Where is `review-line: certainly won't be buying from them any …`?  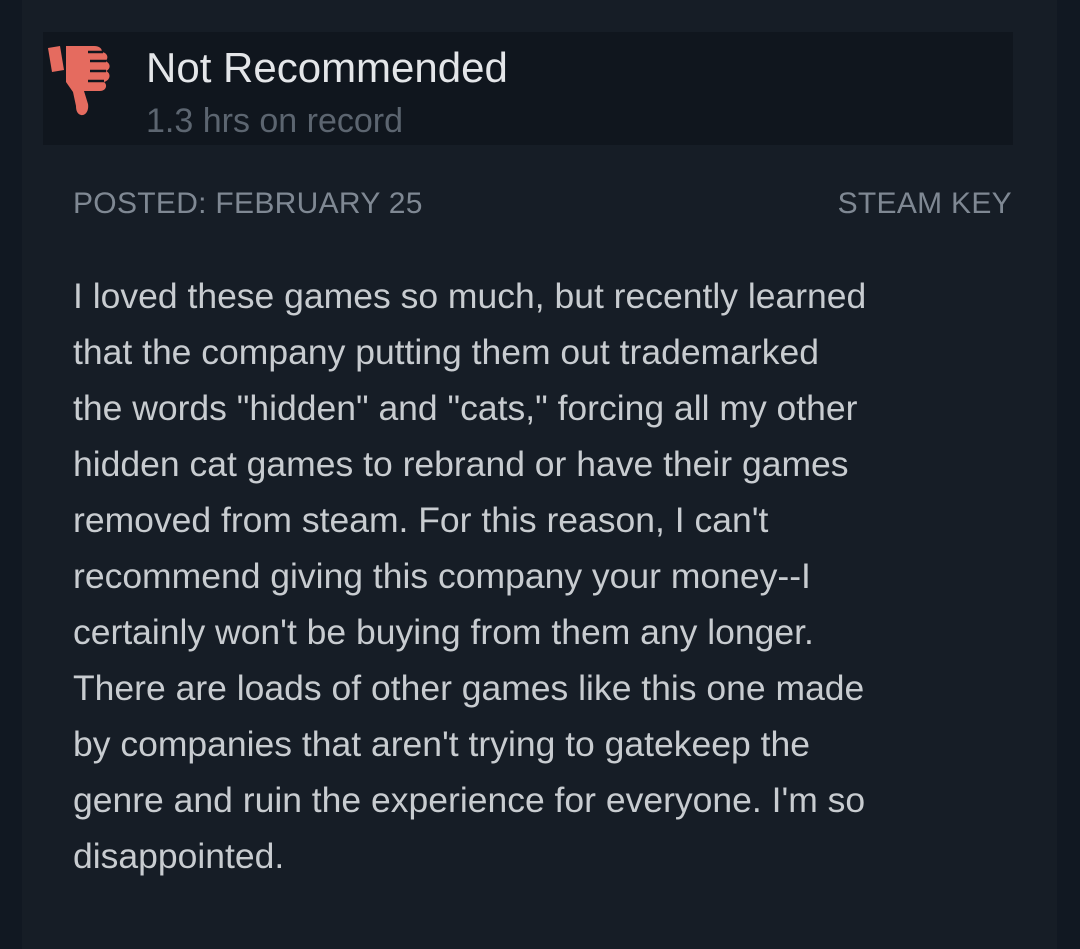
review-line: certainly won't be buying from them any … is located at coordinates (443, 632).